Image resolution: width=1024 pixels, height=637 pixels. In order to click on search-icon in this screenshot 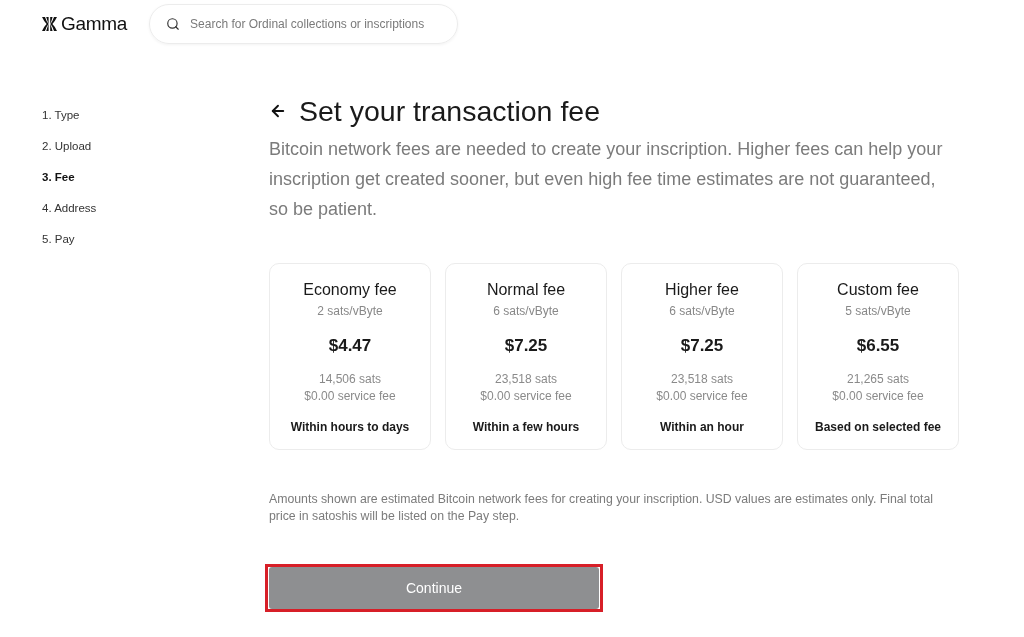, I will do `click(173, 24)`.